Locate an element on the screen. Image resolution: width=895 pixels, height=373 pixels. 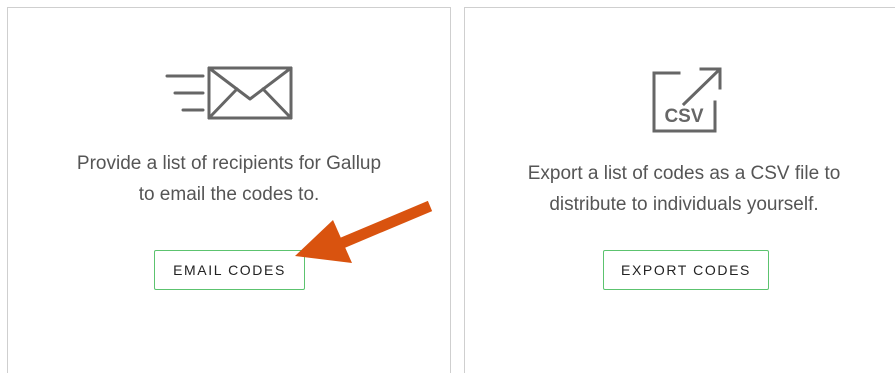
export-description-line-1: Export a list of codes as a CSV file to is located at coordinates (684, 173).